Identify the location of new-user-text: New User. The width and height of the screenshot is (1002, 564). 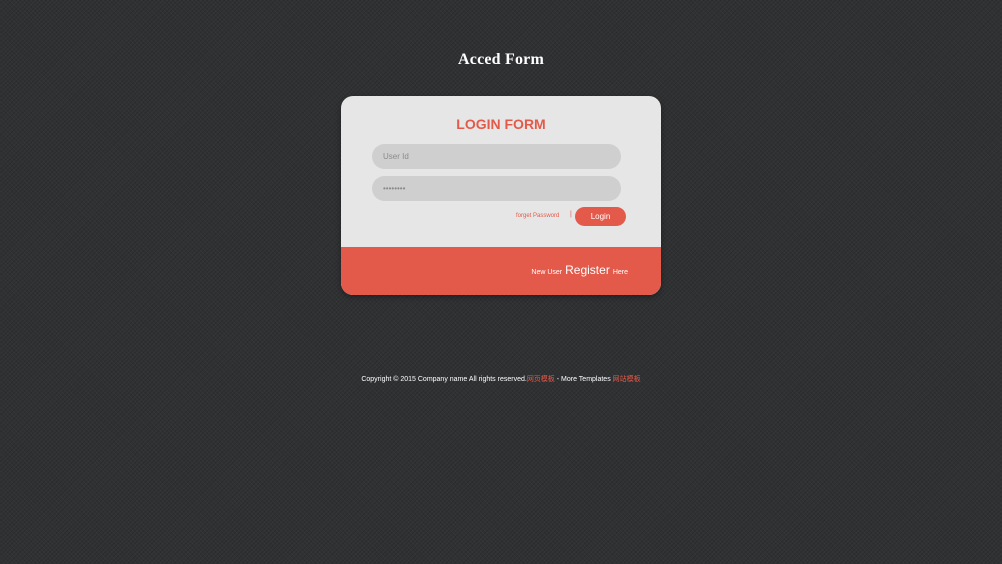
(547, 272).